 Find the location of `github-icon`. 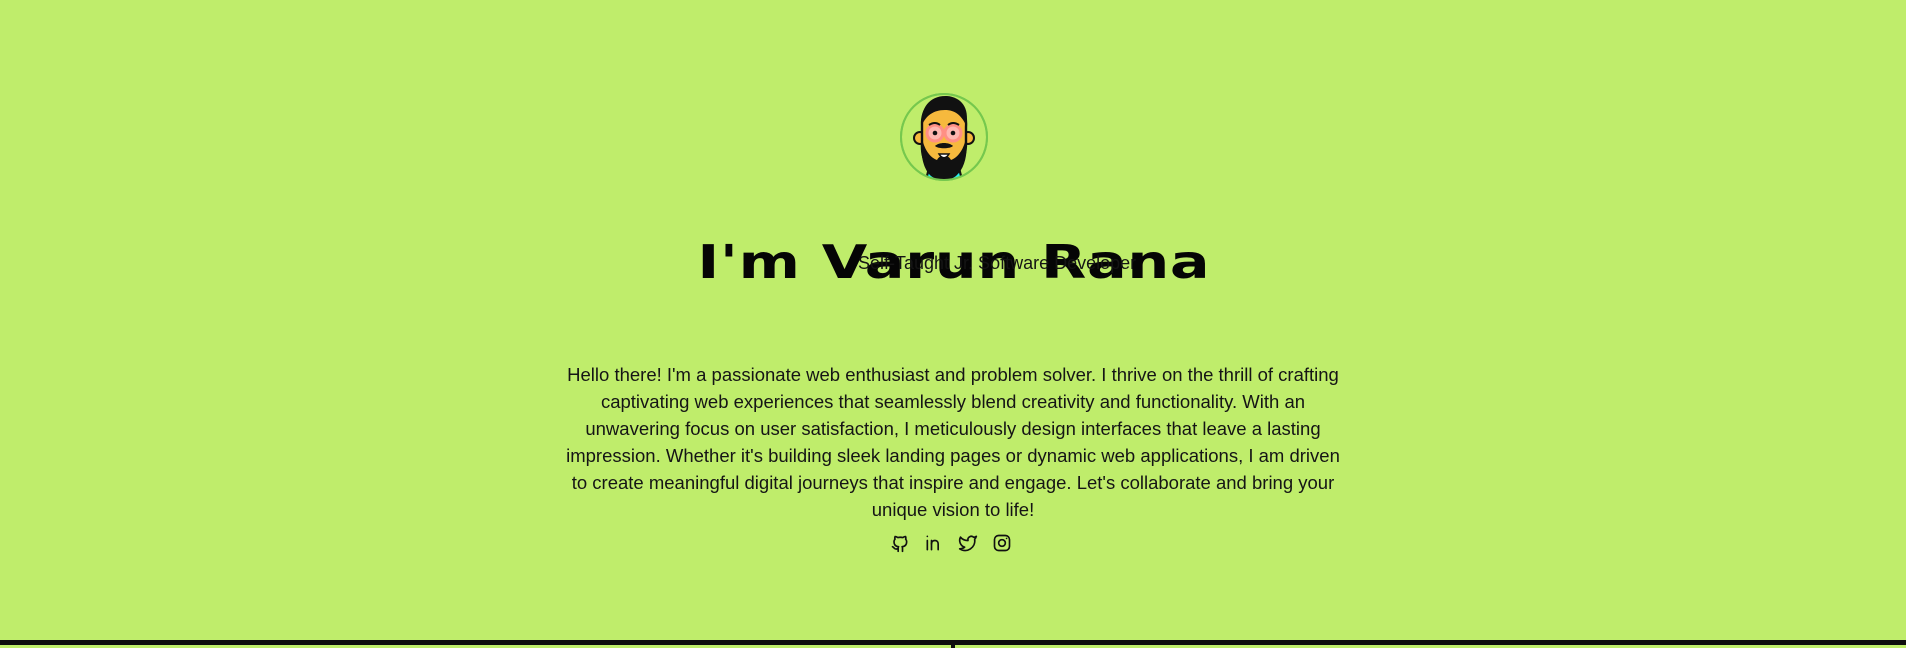

github-icon is located at coordinates (899, 544).